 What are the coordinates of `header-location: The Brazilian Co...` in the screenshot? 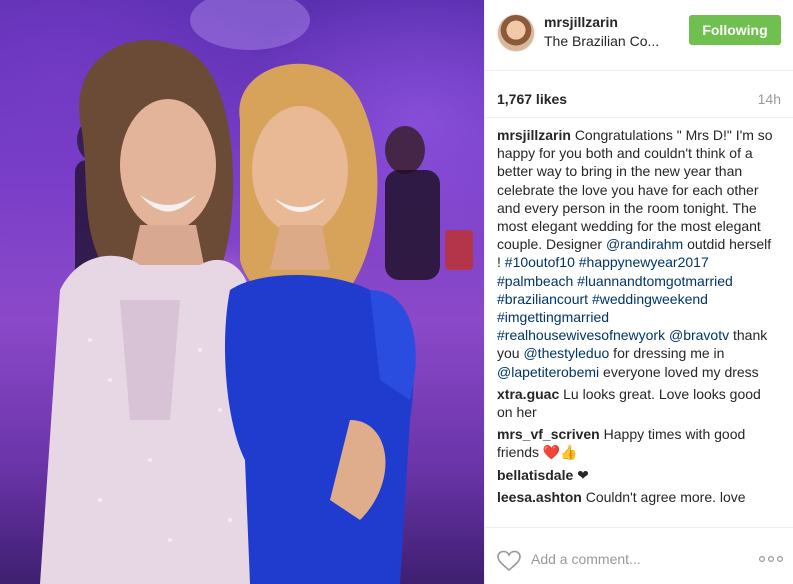 It's located at (604, 41).